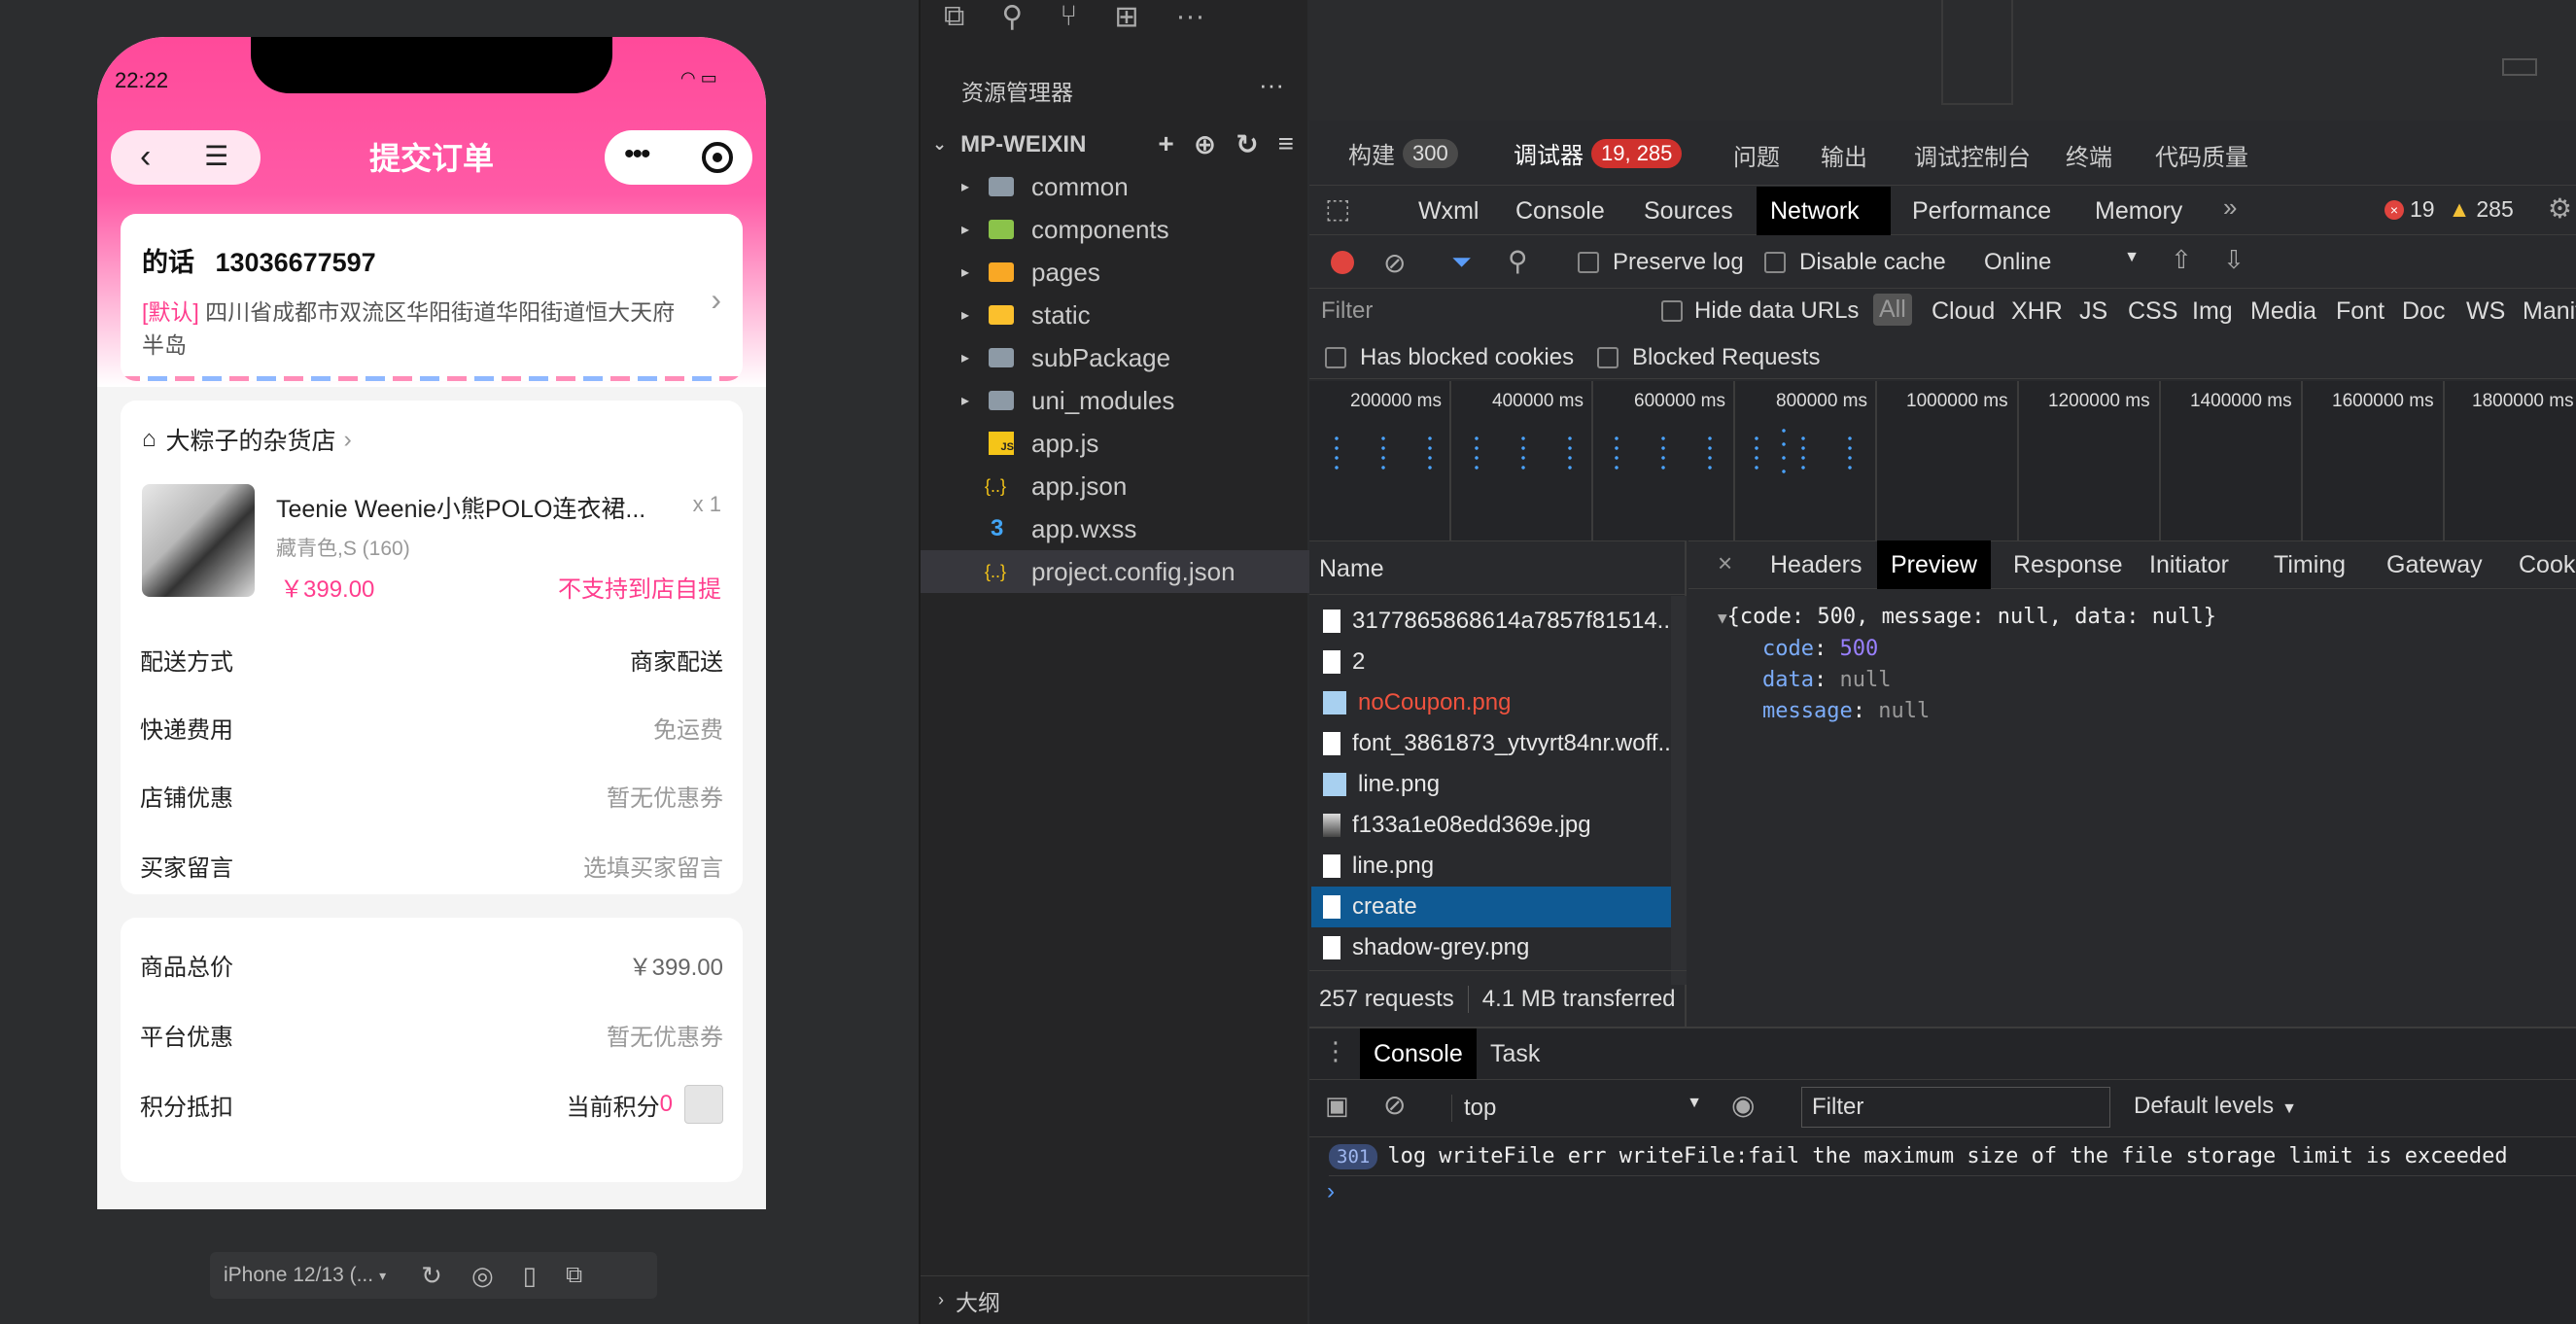  I want to click on filter-ws: WS, so click(2485, 311).